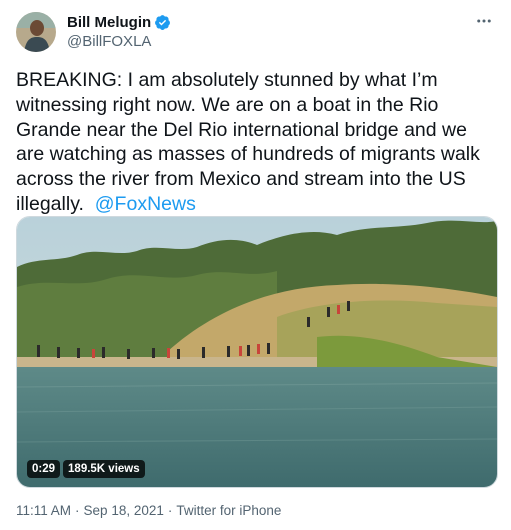 This screenshot has height=530, width=511. What do you see at coordinates (43, 510) in the screenshot?
I see `tweet-time: 11:11 AM` at bounding box center [43, 510].